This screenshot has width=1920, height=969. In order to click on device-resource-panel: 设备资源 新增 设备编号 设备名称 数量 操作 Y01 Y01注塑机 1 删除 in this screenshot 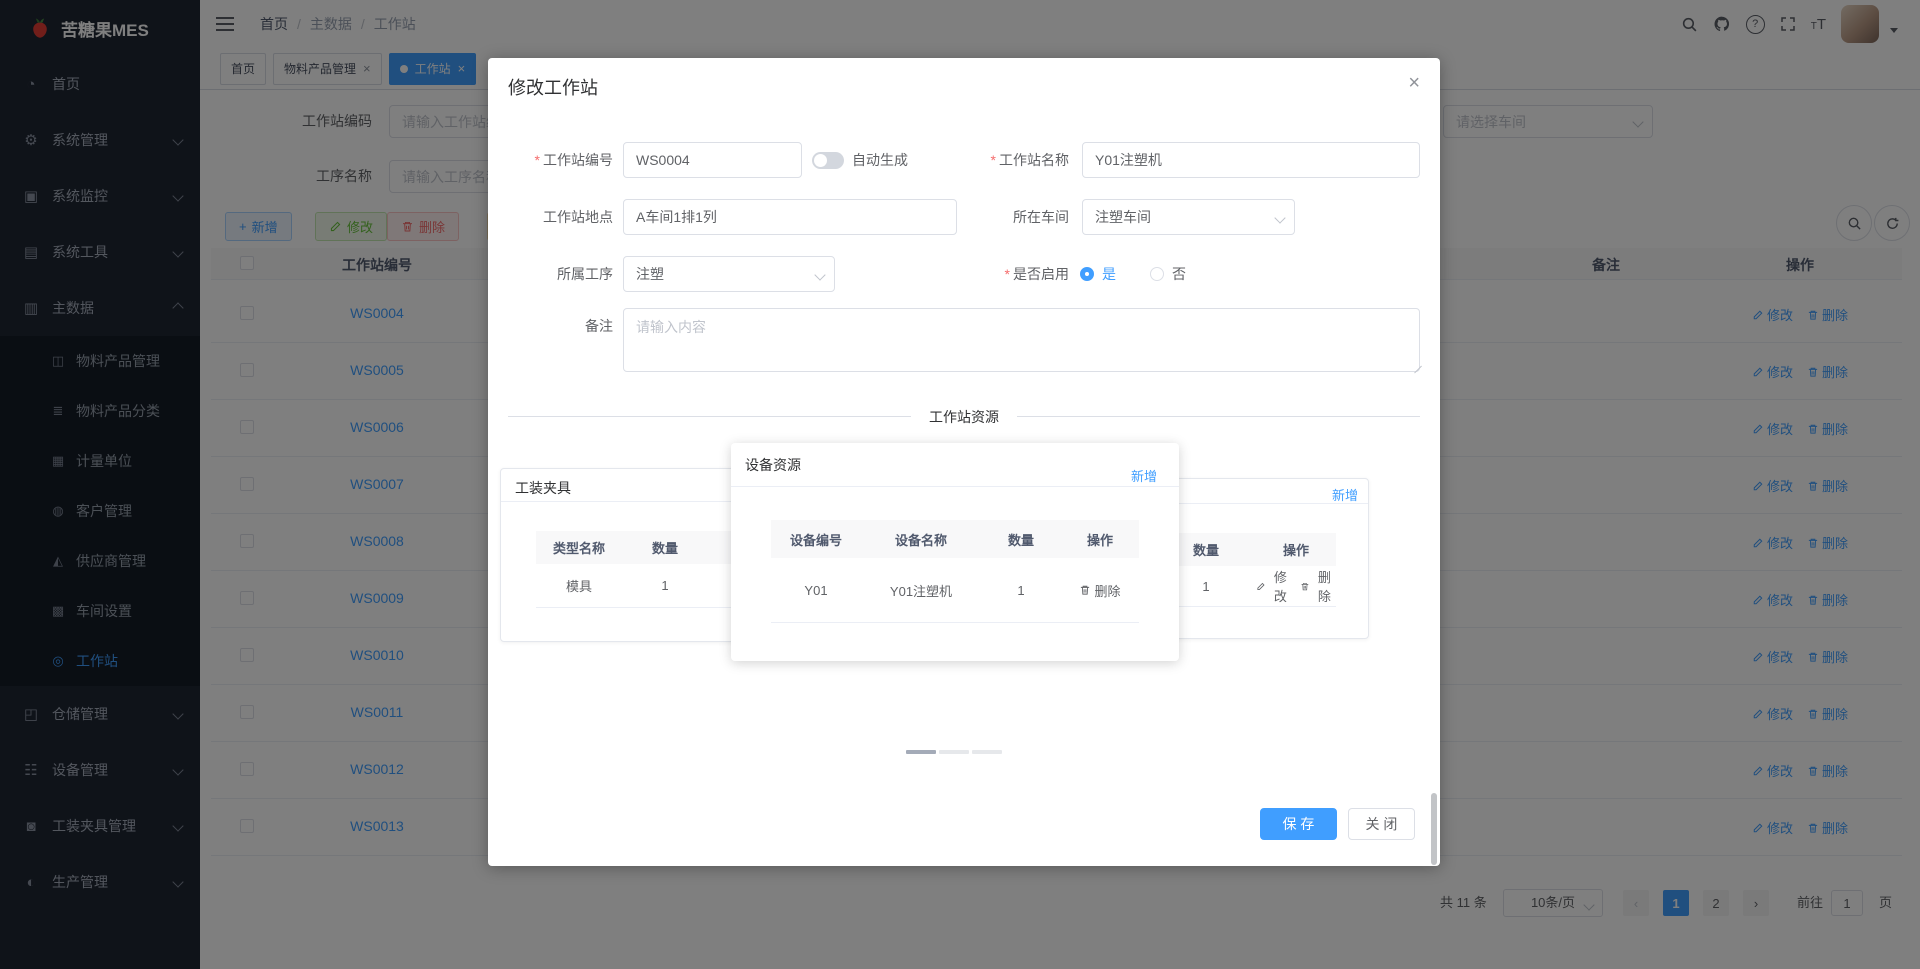, I will do `click(955, 552)`.